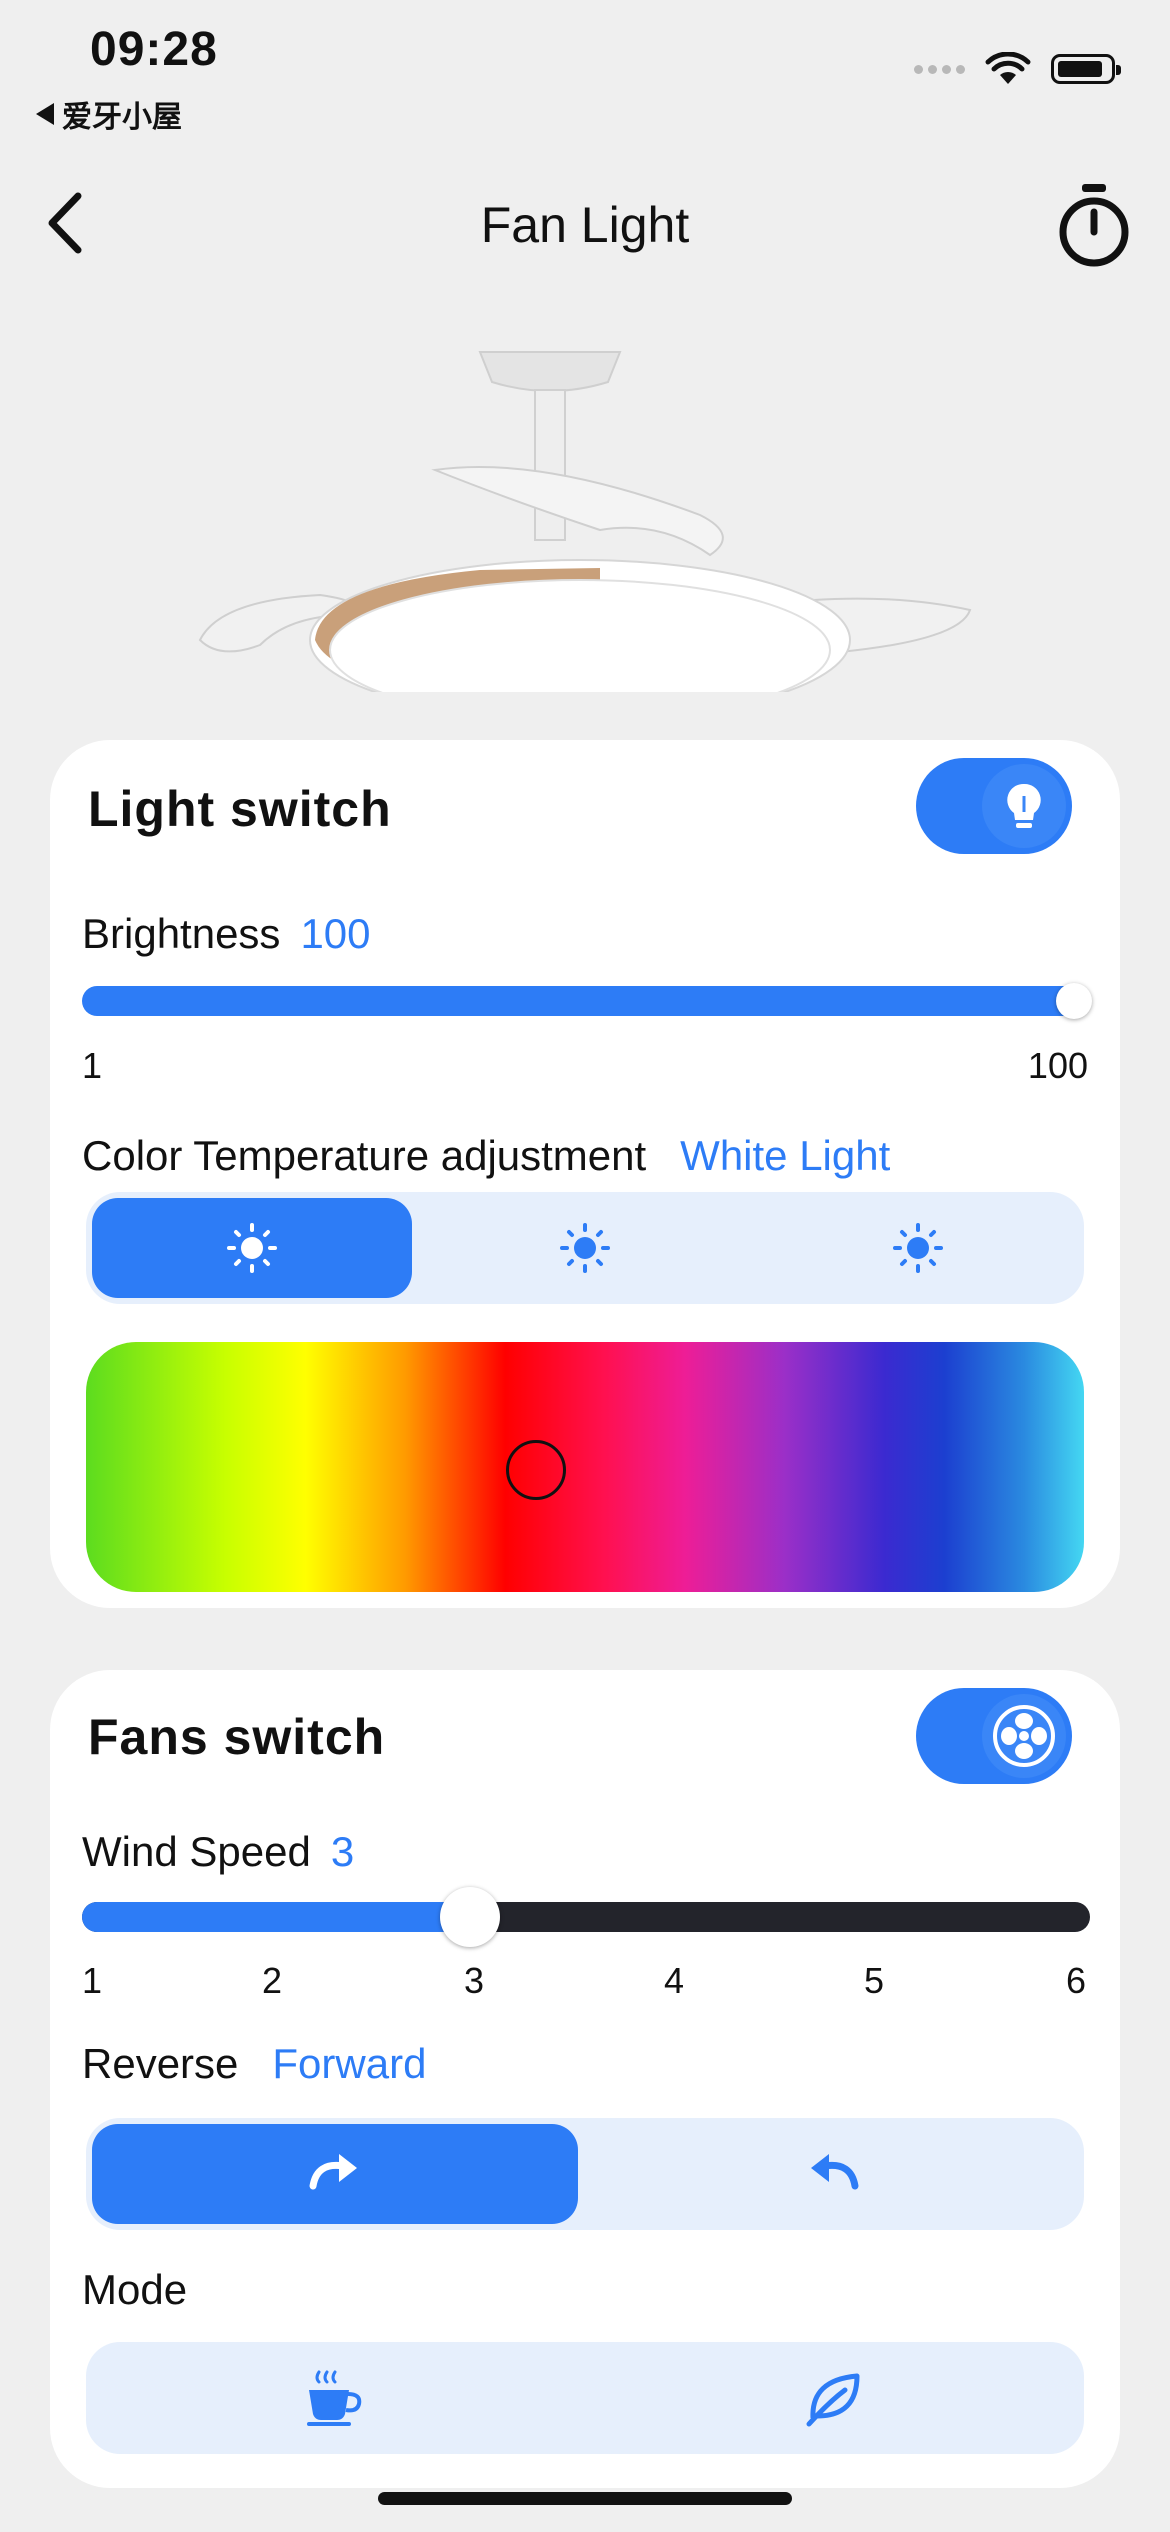 This screenshot has height=2532, width=1170. Describe the element at coordinates (536, 1470) in the screenshot. I see `color-picker-cursor` at that location.